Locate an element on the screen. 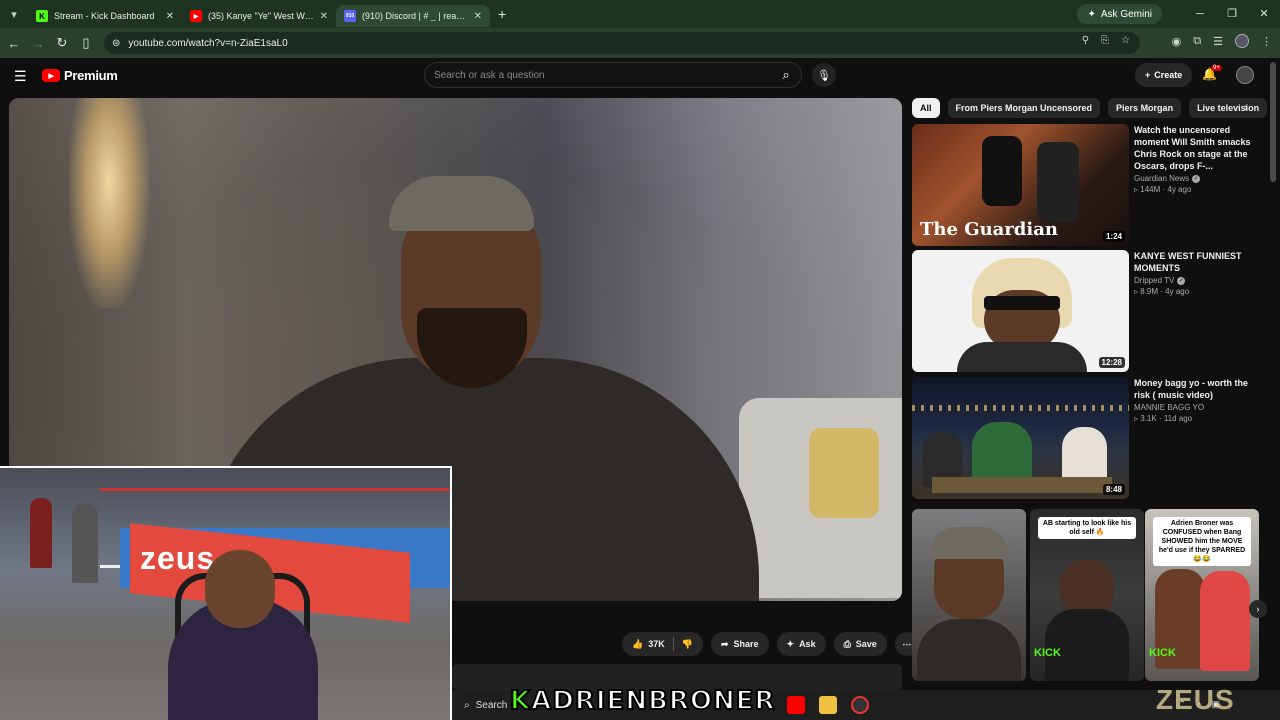  taskbar-search: ⌕ Search is located at coordinates (485, 705).